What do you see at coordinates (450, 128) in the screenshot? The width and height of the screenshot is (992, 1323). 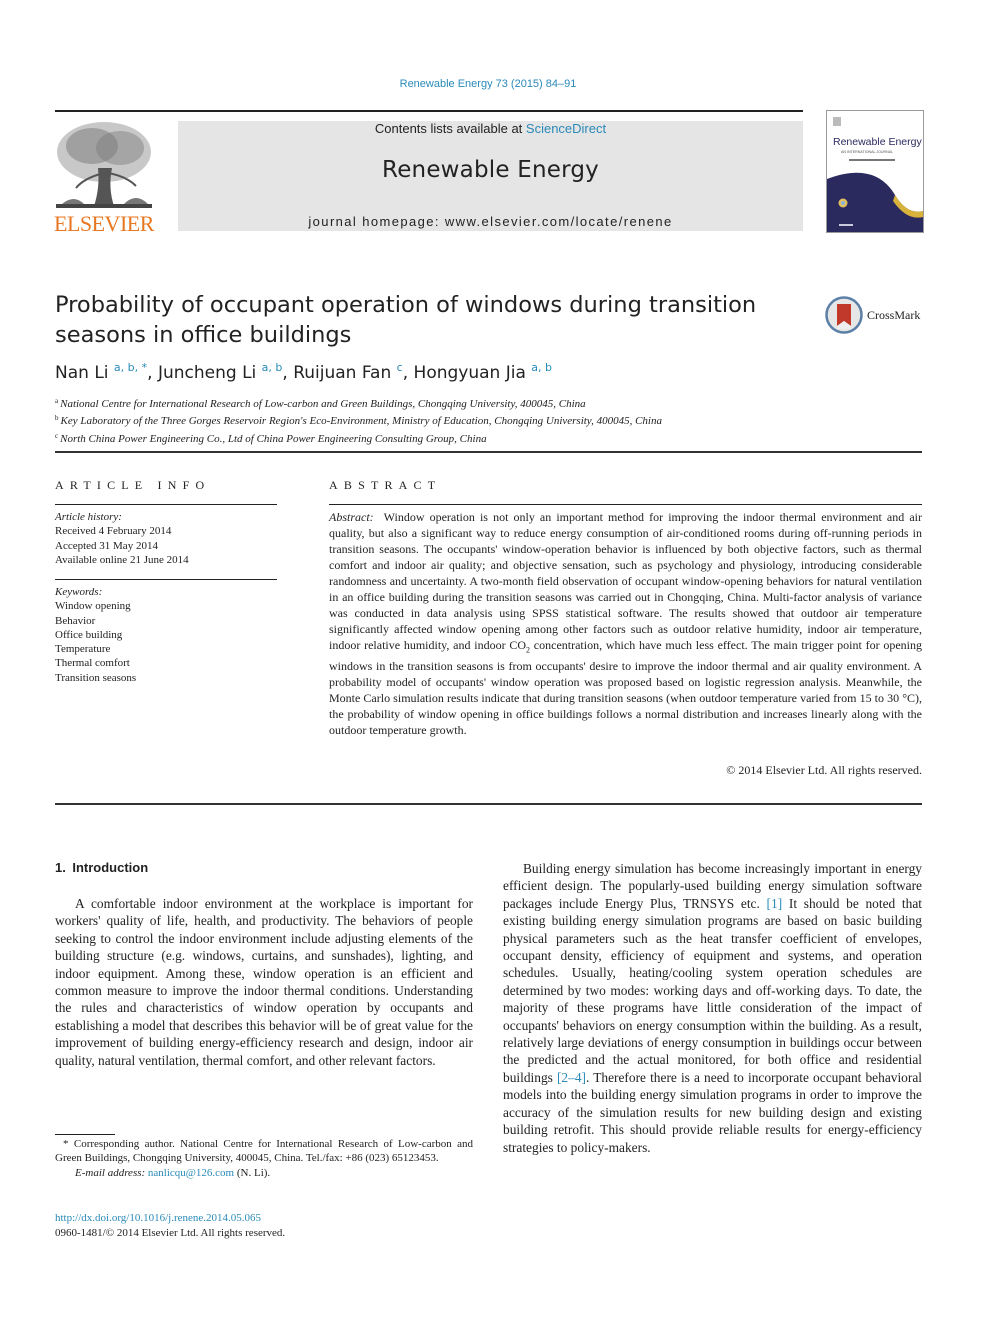 I see `contents-prefix: Contents lists available at` at bounding box center [450, 128].